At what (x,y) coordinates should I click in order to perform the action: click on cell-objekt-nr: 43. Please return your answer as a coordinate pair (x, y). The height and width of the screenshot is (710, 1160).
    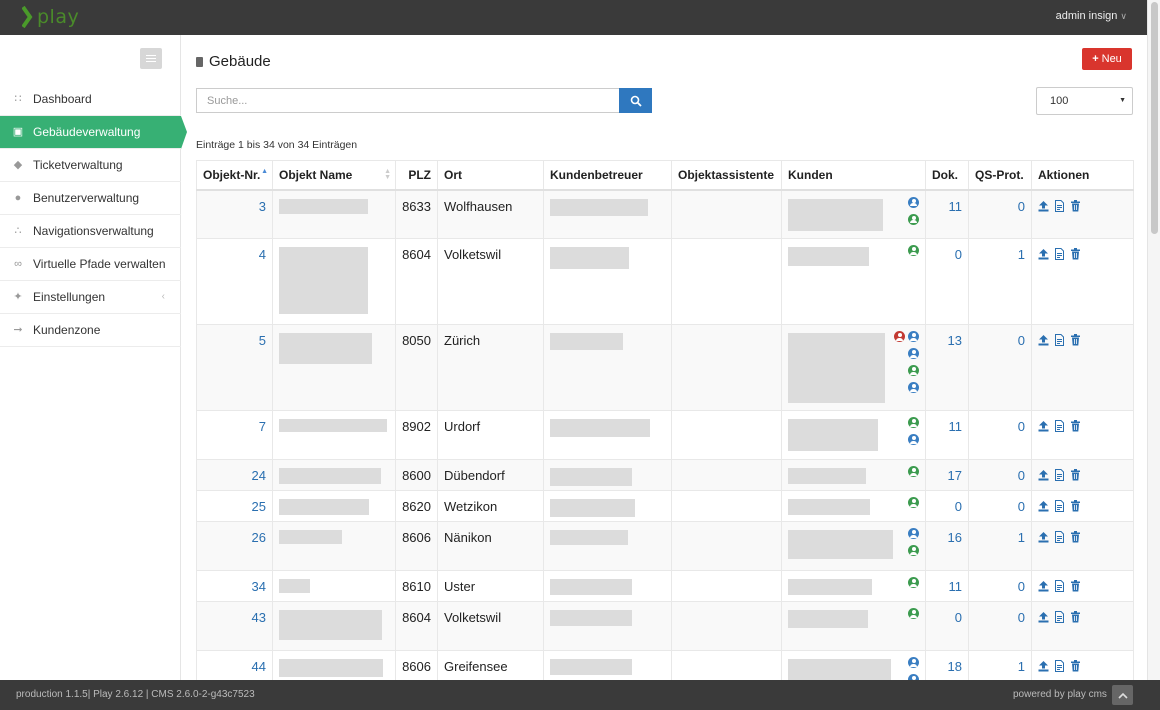
    Looking at the image, I should click on (234, 626).